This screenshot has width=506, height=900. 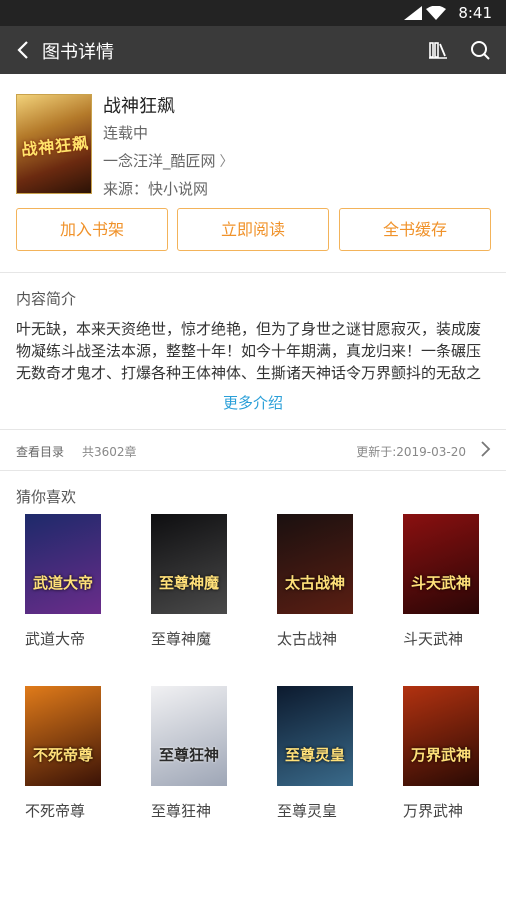 What do you see at coordinates (307, 639) in the screenshot?
I see `recommend-title: 太古战神` at bounding box center [307, 639].